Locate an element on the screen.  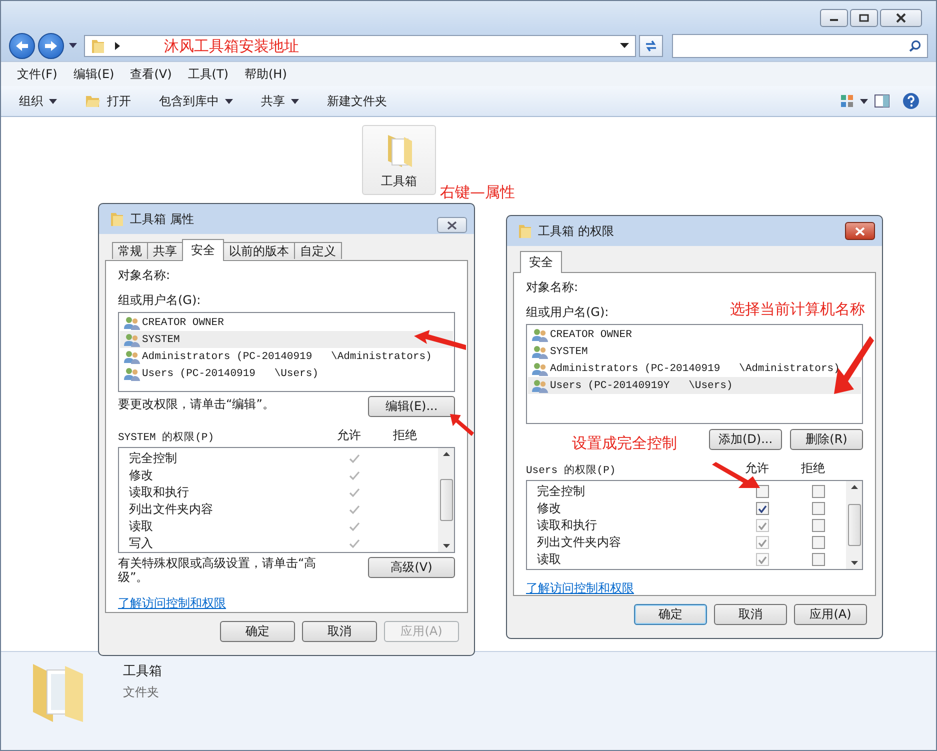
toolbar-button: 共享 is located at coordinates (280, 101).